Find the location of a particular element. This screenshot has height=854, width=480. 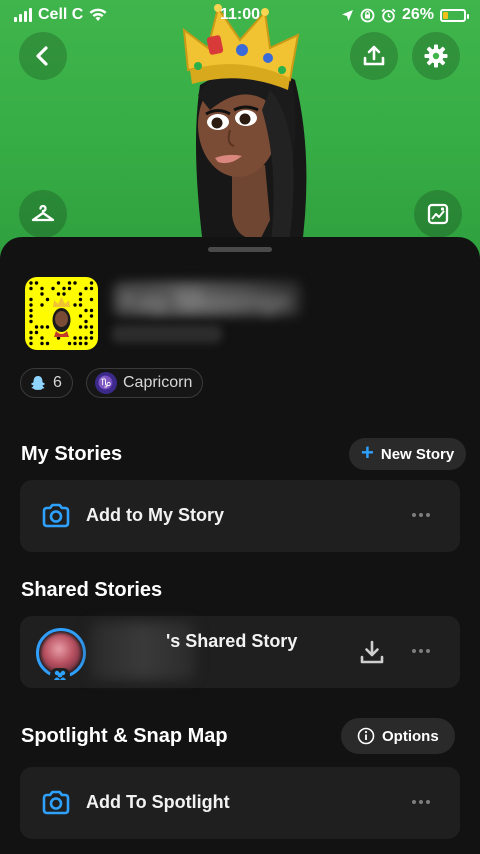

signal-icon is located at coordinates (23, 15).